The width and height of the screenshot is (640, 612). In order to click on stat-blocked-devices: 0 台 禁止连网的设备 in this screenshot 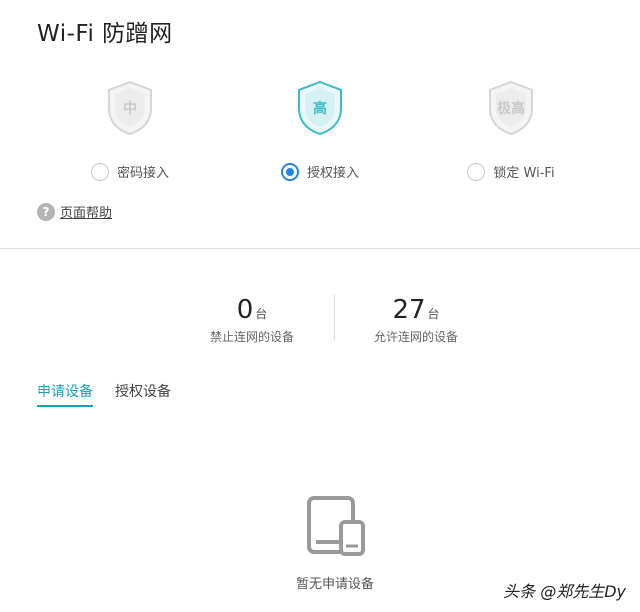, I will do `click(252, 320)`.